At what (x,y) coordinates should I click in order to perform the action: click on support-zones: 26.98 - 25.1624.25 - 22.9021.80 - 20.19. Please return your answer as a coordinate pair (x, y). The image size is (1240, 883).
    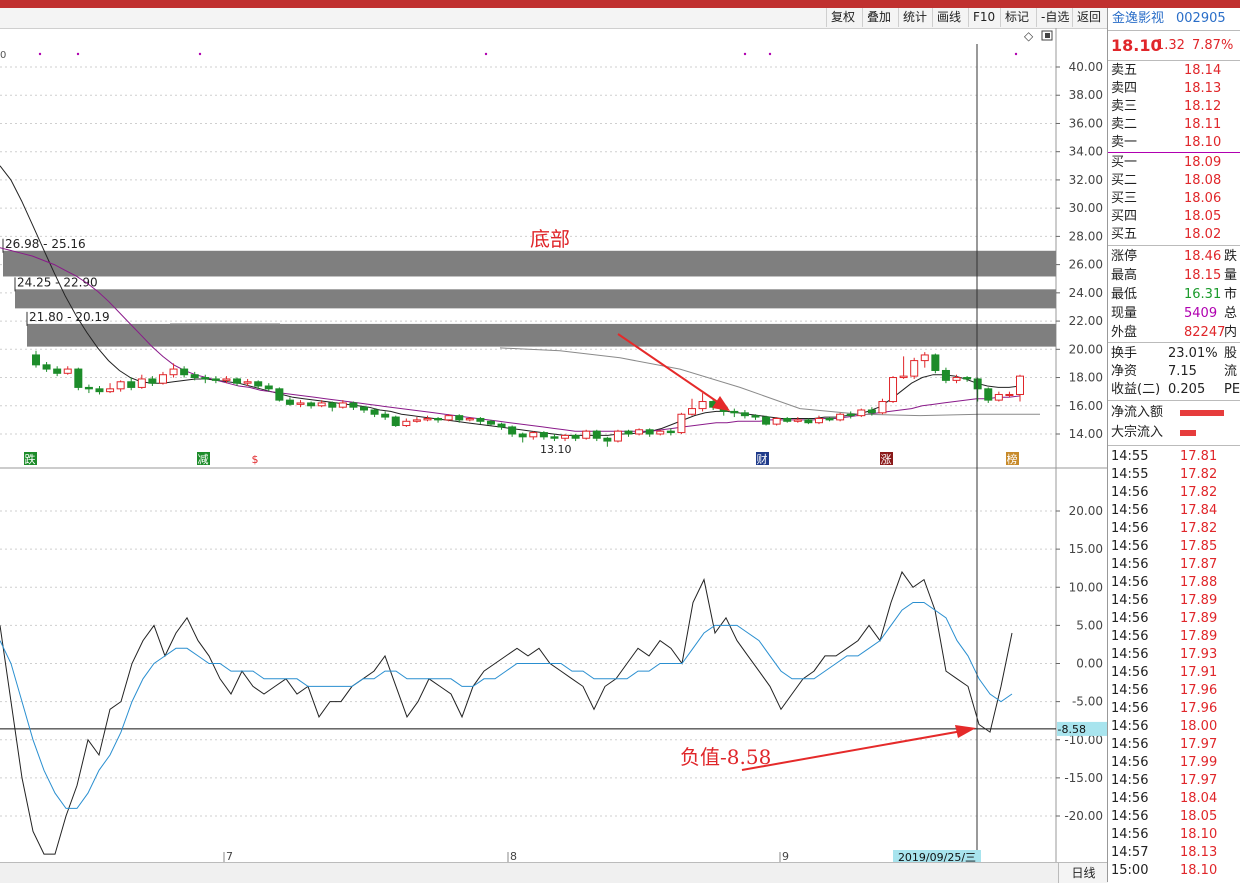
    Looking at the image, I should click on (529, 292).